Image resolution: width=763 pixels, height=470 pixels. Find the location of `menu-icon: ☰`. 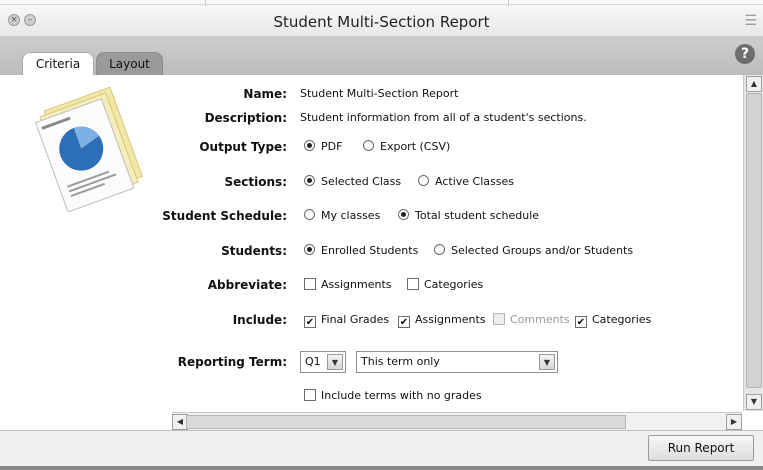

menu-icon: ☰ is located at coordinates (750, 21).